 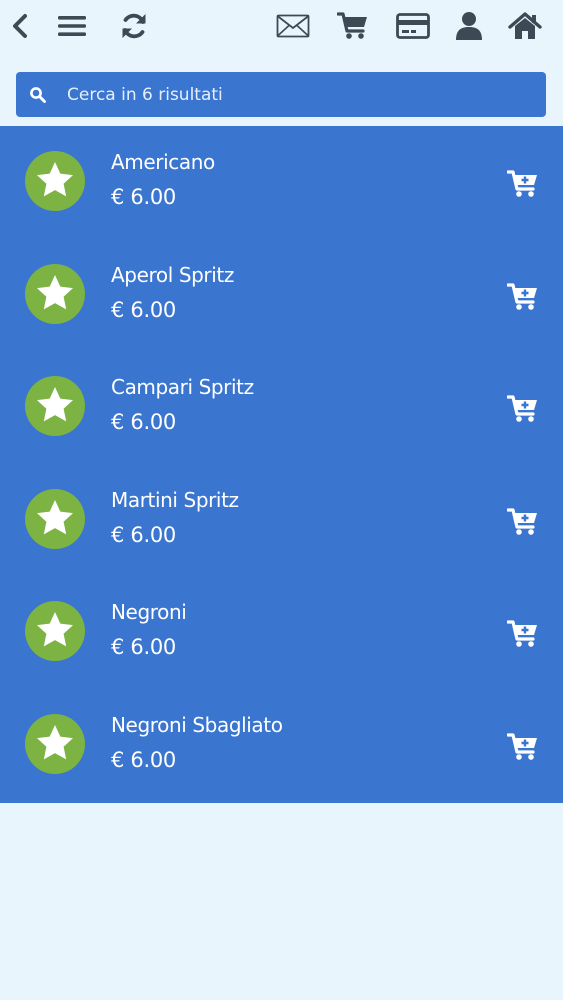 I want to click on product-row: Campari Spritz € 6.00, so click(x=281, y=407).